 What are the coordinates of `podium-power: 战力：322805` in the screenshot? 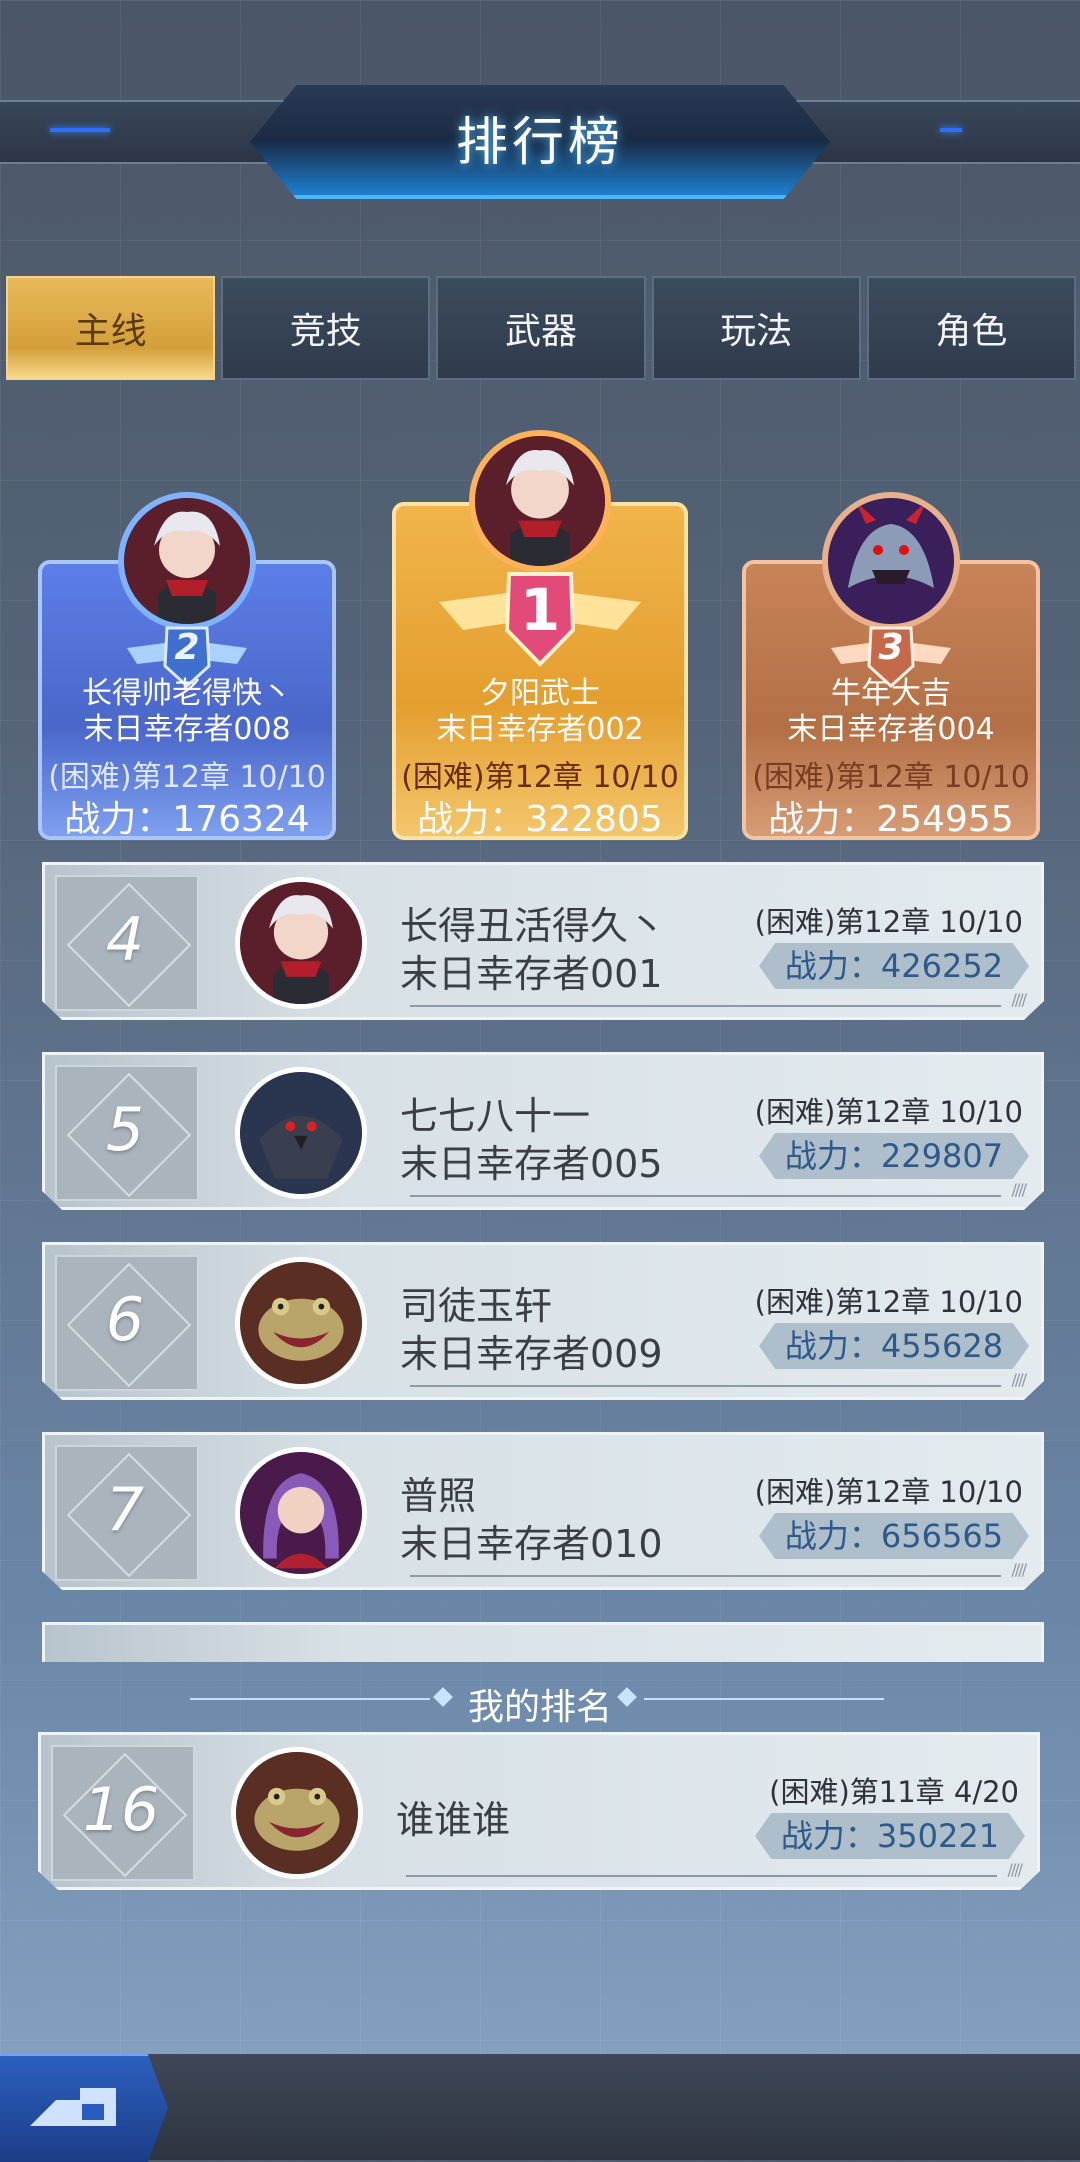 It's located at (540, 819).